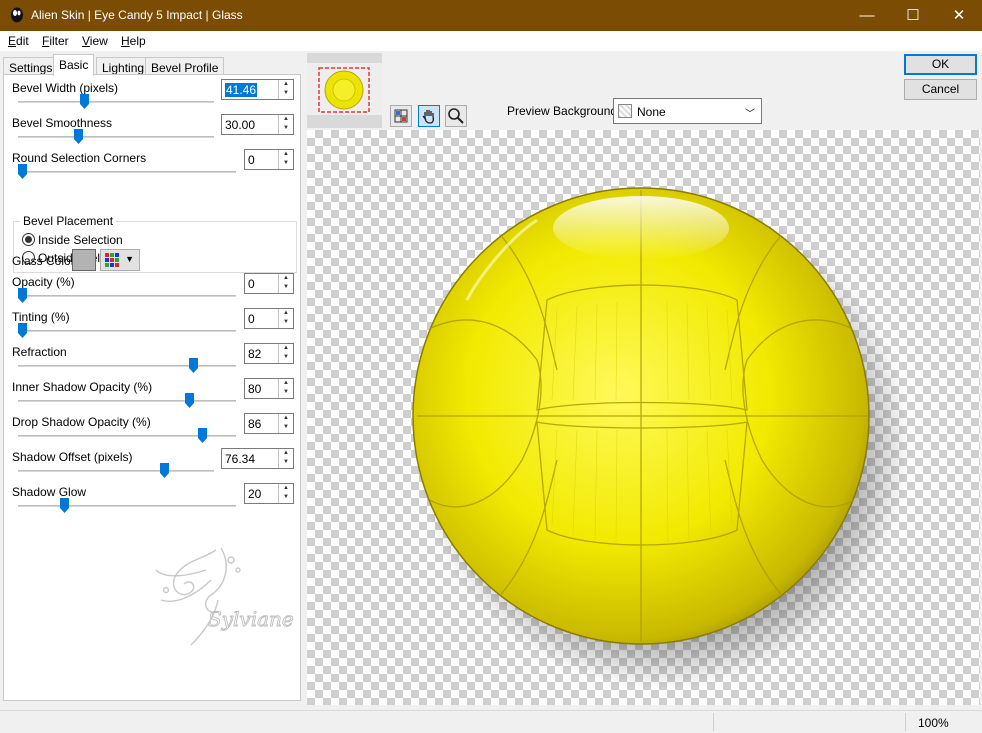 This screenshot has width=982, height=733. I want to click on tinting-value: 0, so click(251, 319).